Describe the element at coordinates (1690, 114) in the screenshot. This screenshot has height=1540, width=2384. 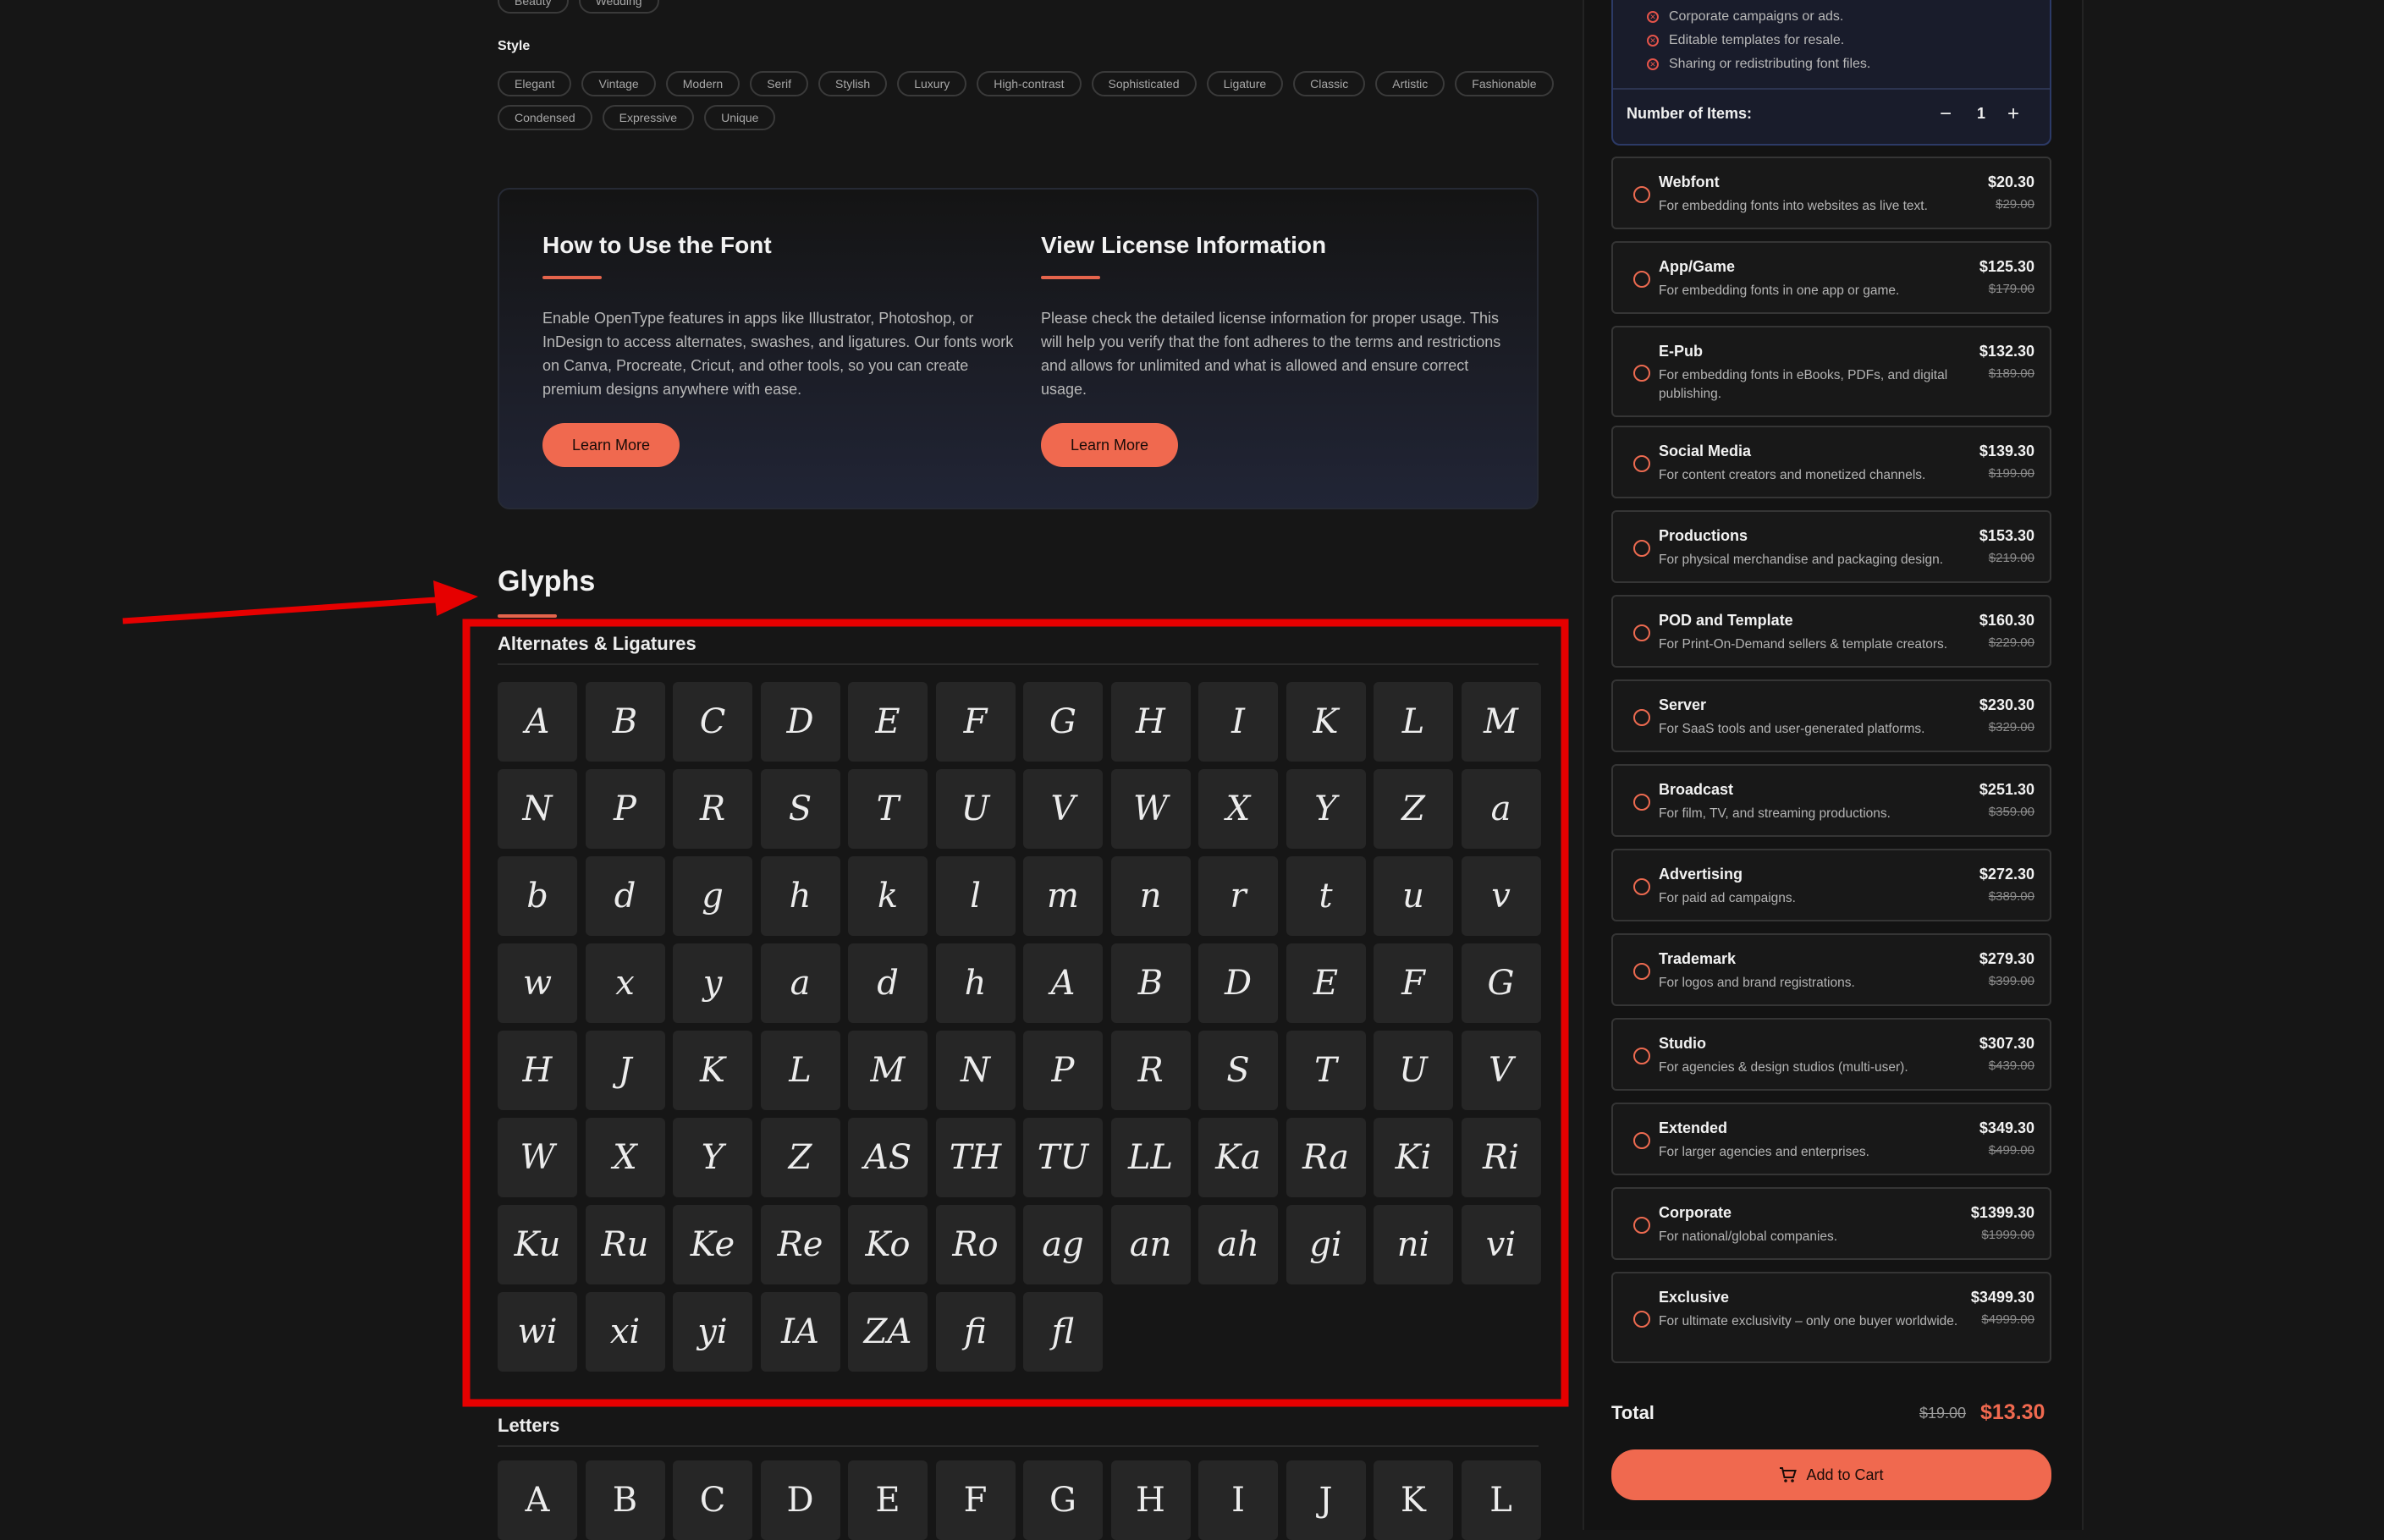
I see `number-of-items-label: Number of Items:` at that location.